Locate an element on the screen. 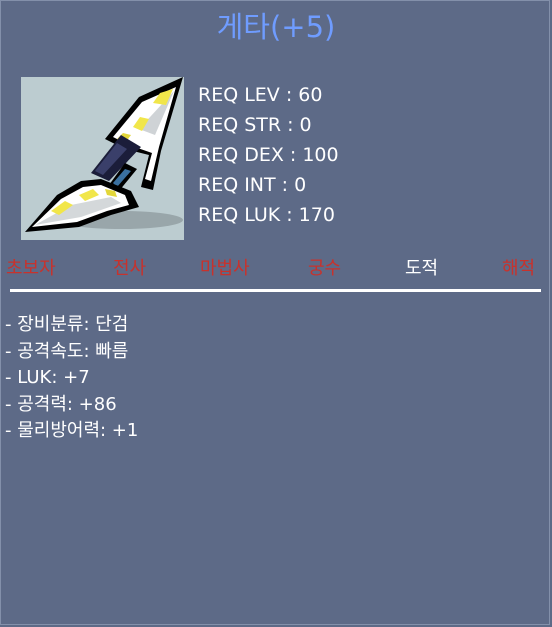 The width and height of the screenshot is (552, 627). req-dex: REQ DEX : 100 is located at coordinates (268, 155).